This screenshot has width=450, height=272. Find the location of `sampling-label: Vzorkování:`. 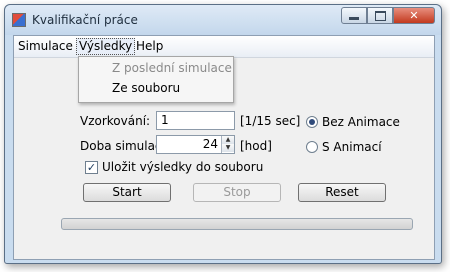

sampling-label: Vzorkování: is located at coordinates (115, 121).